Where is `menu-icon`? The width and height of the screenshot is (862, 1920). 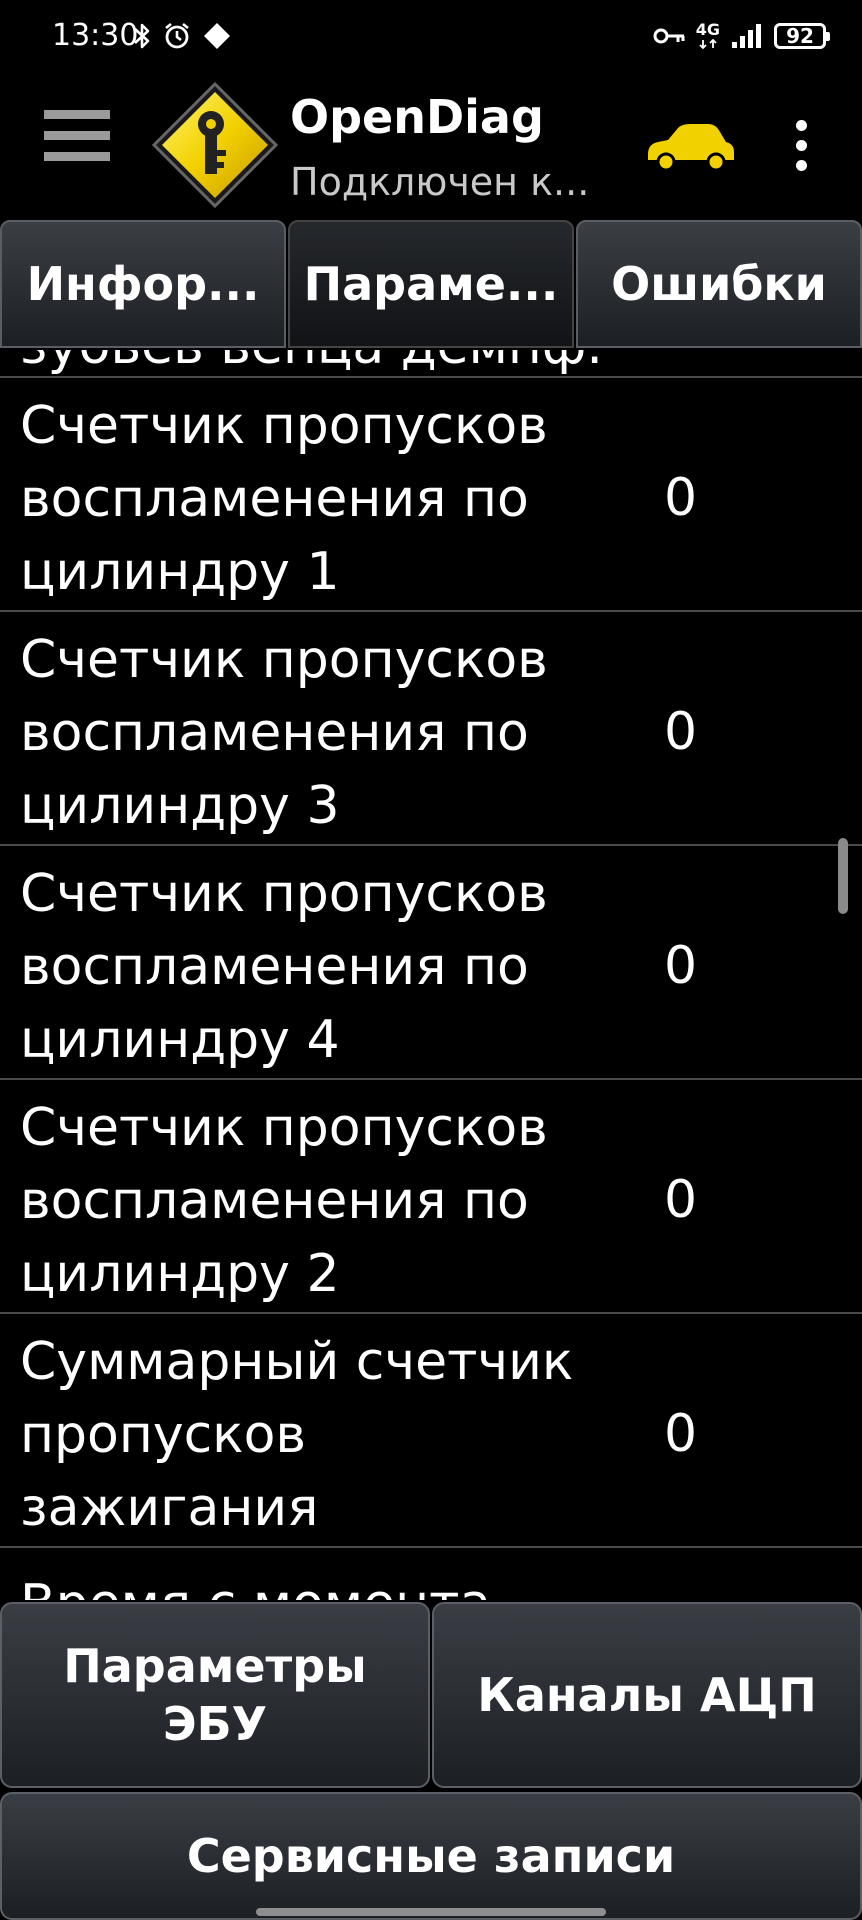
menu-icon is located at coordinates (77, 144).